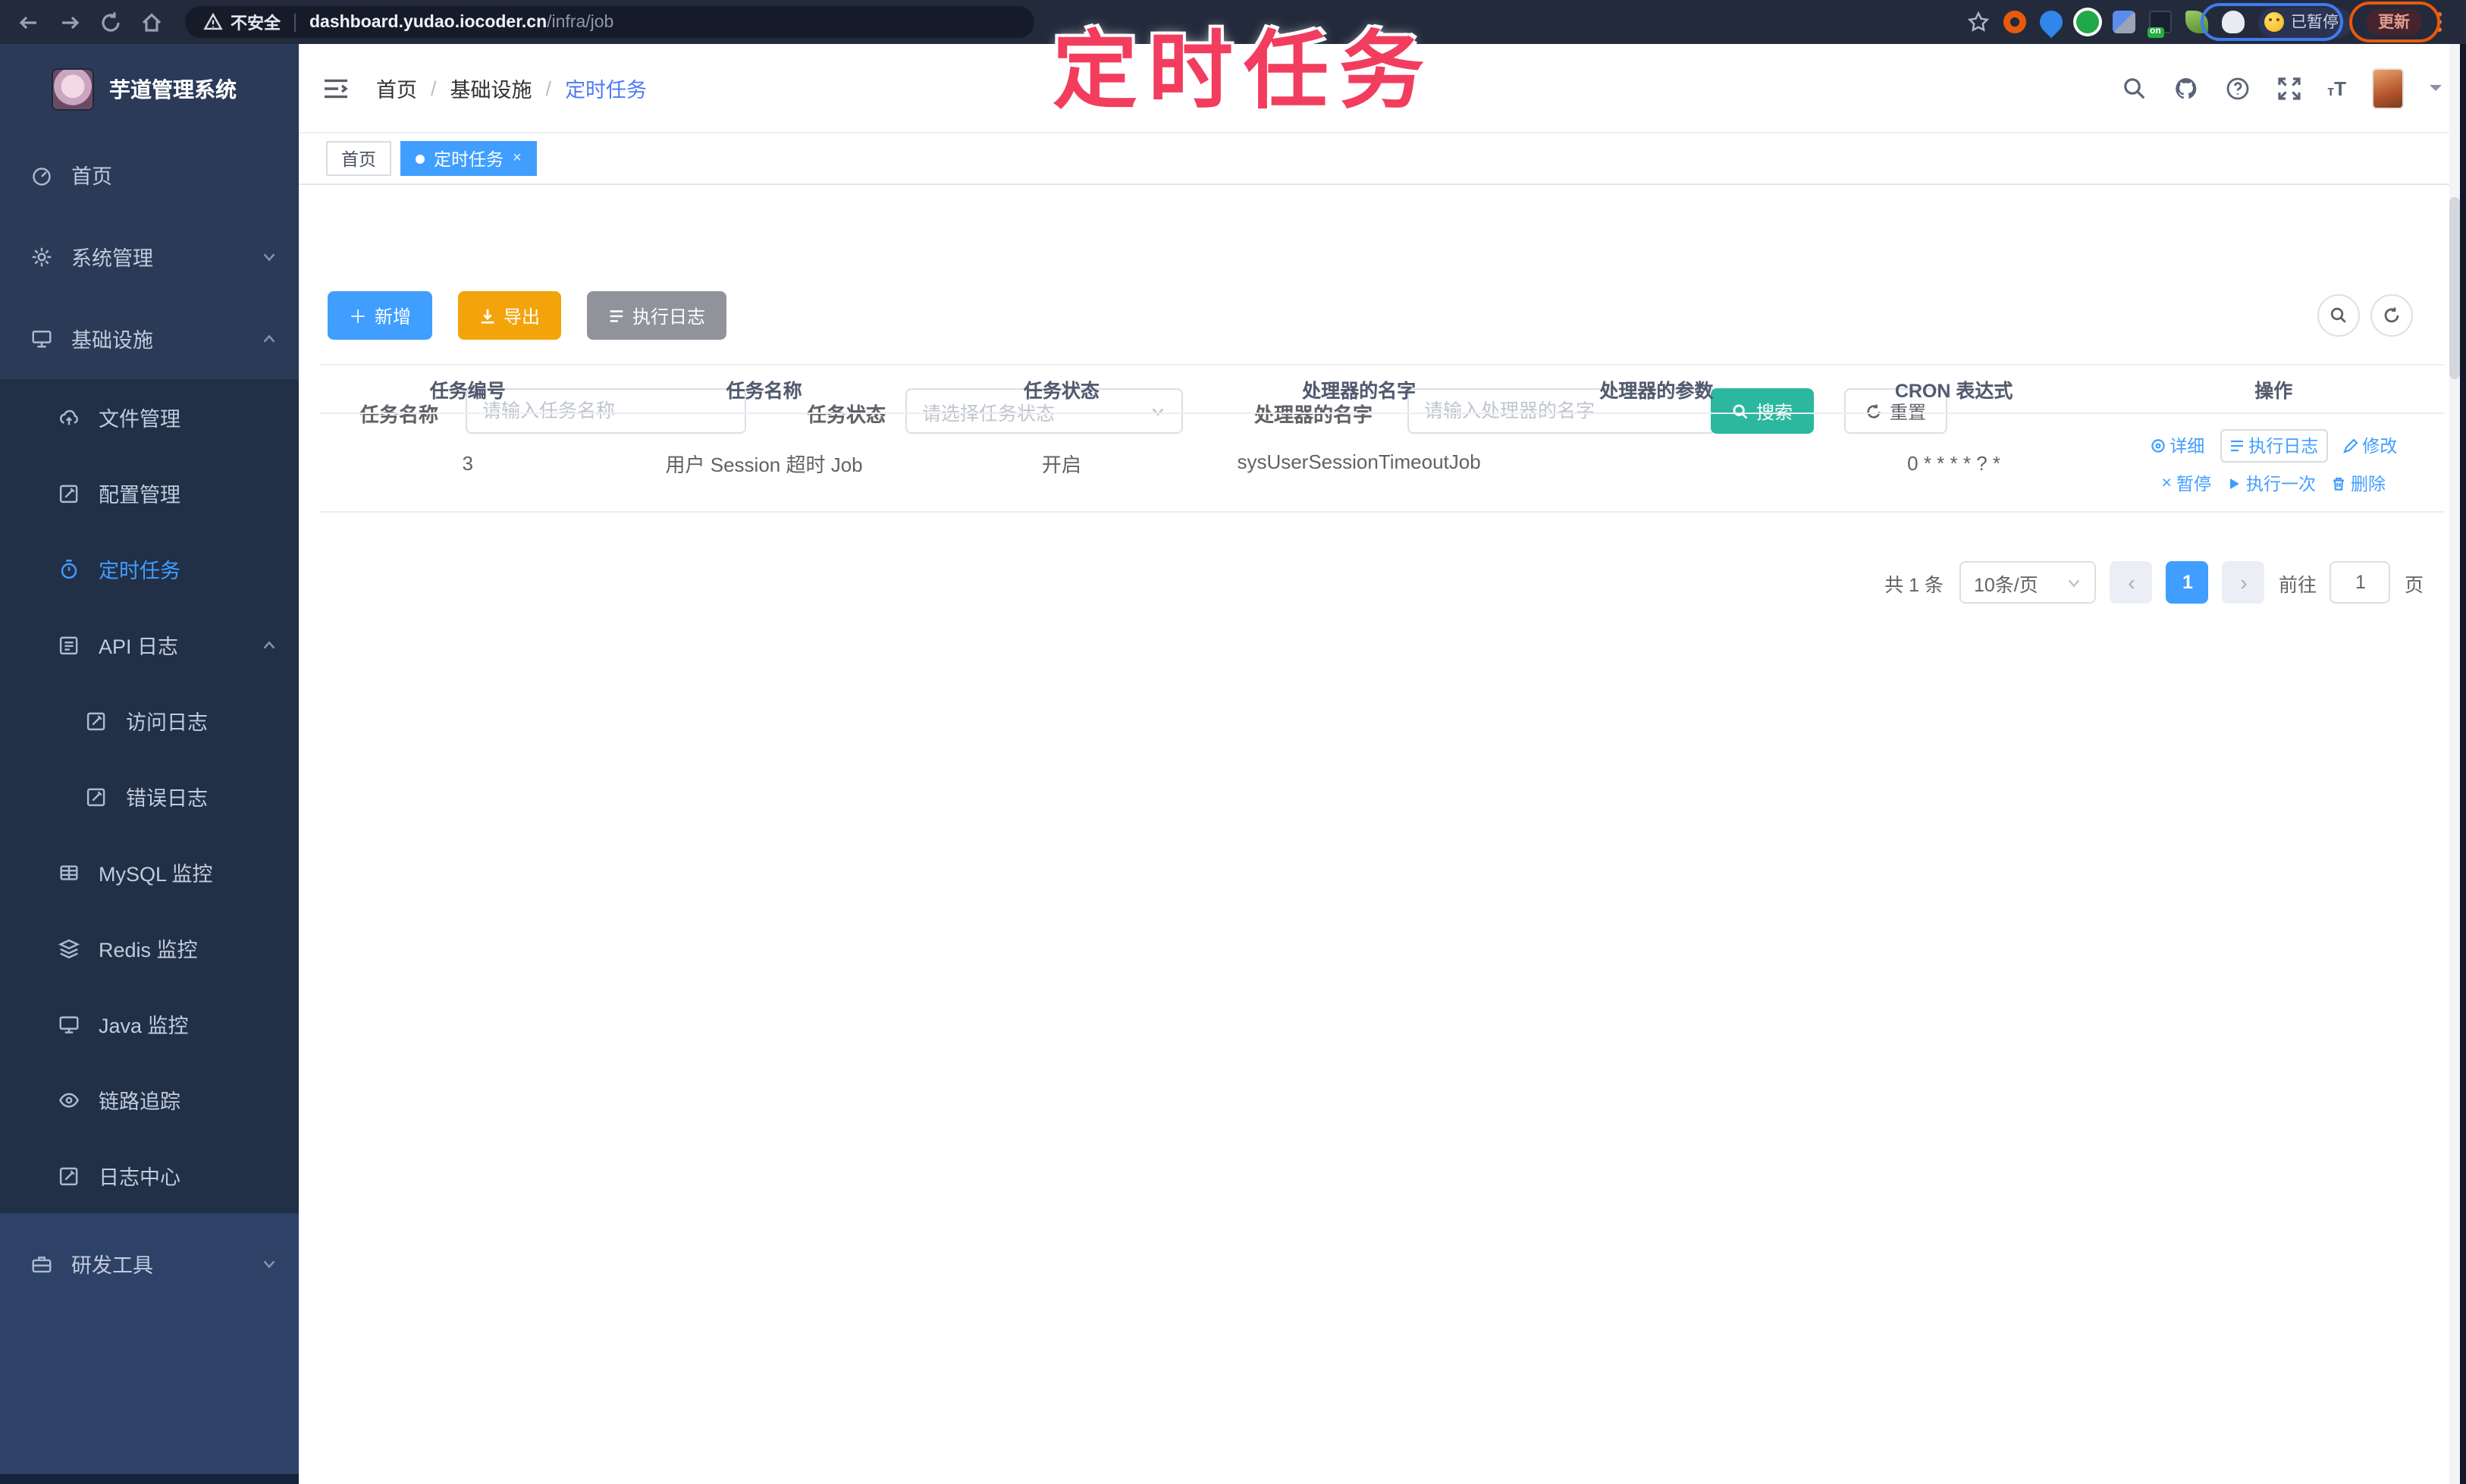  I want to click on col-job-id: 任务编号, so click(468, 392).